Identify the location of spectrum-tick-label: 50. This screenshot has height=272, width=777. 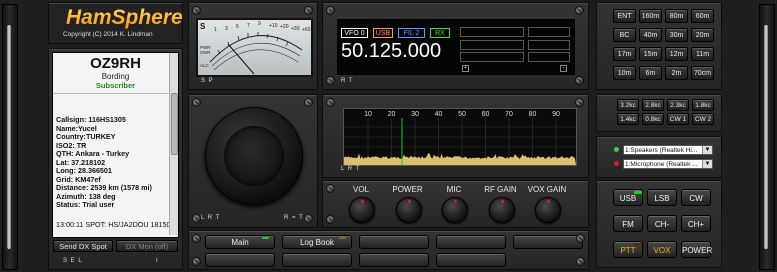
(462, 114).